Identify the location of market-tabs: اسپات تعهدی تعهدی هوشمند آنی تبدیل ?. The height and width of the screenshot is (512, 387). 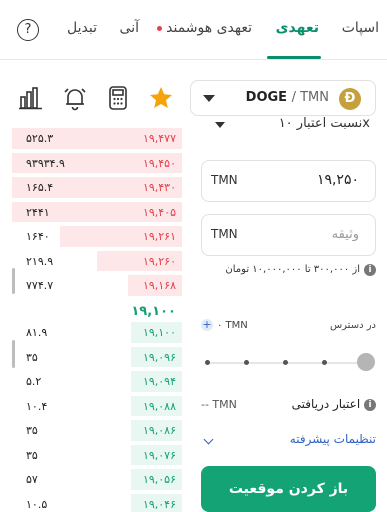
(193, 29).